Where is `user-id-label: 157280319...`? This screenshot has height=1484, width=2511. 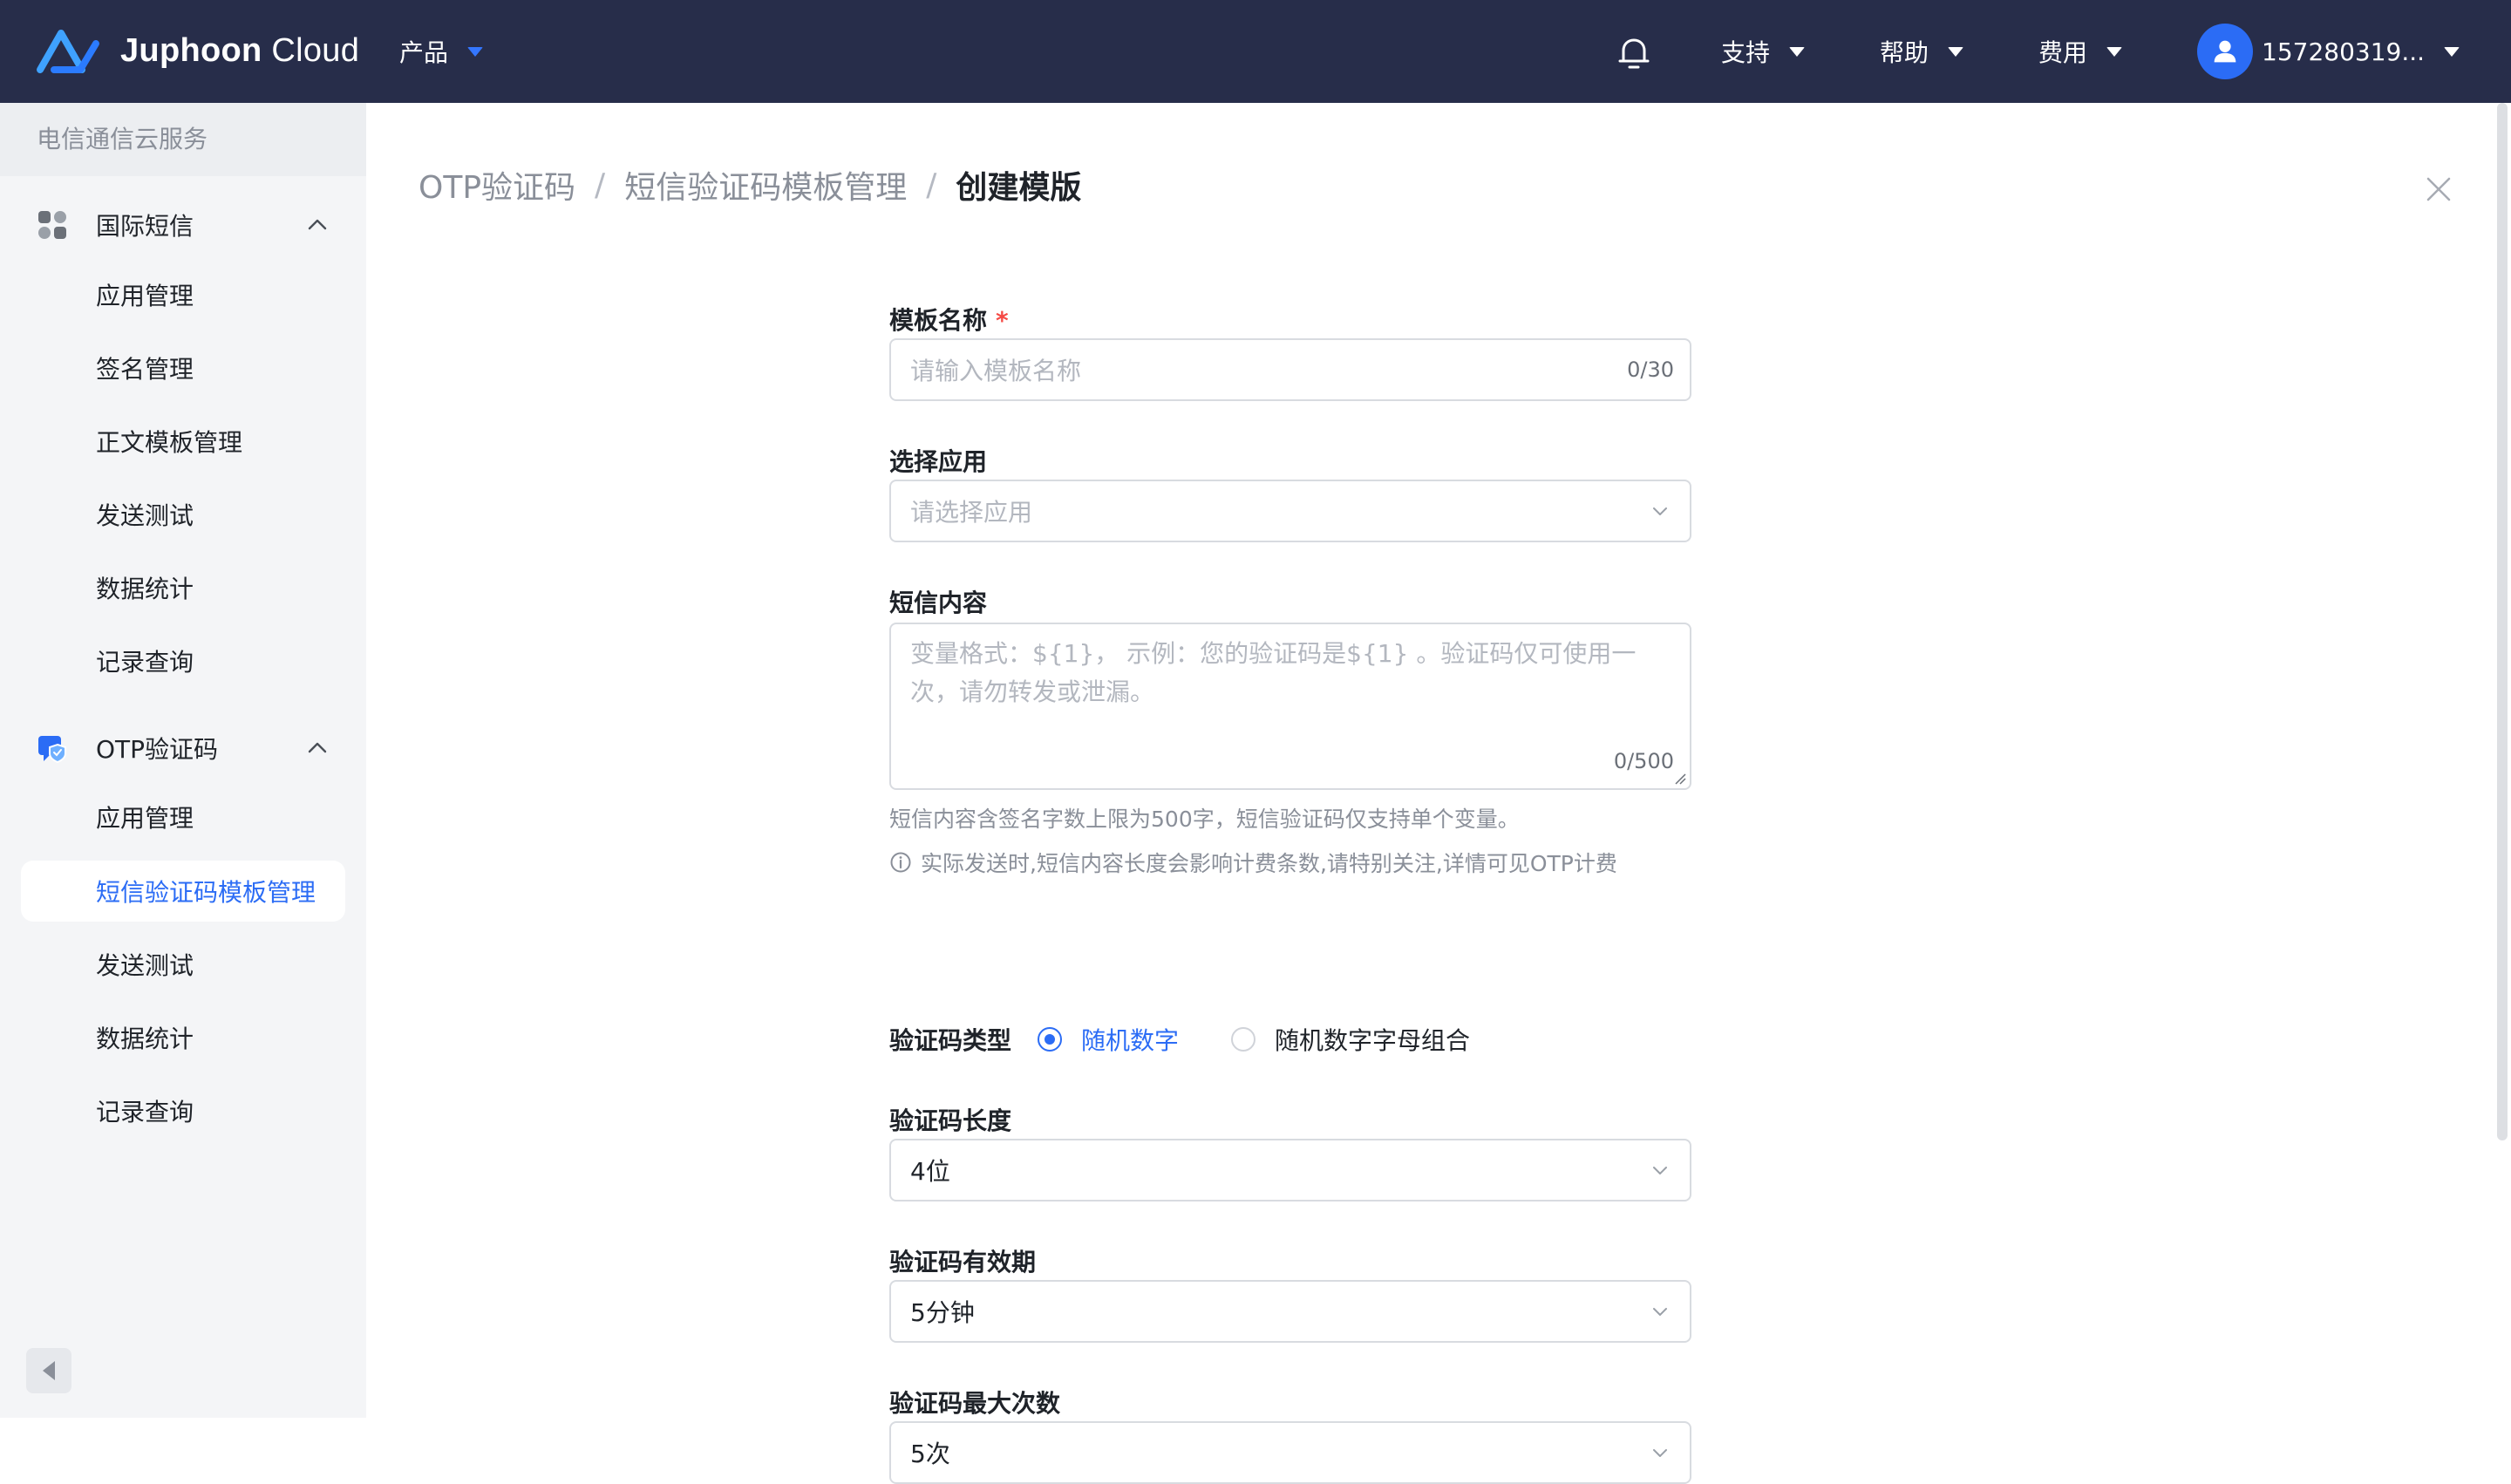
user-id-label: 157280319... is located at coordinates (2344, 51).